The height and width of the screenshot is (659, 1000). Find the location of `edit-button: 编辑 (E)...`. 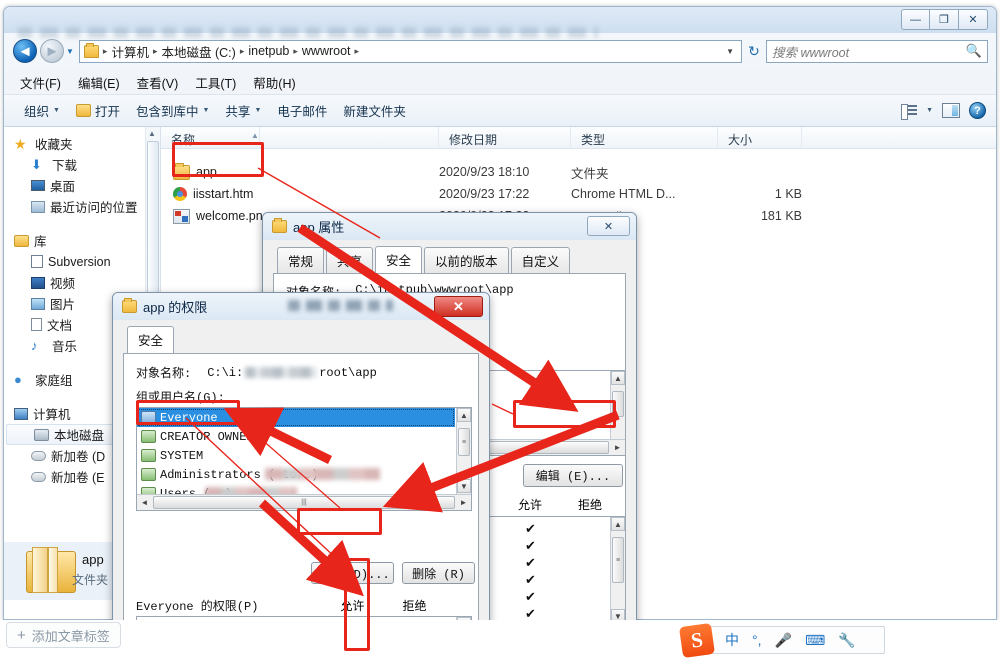

edit-button: 编辑 (E)... is located at coordinates (573, 475).